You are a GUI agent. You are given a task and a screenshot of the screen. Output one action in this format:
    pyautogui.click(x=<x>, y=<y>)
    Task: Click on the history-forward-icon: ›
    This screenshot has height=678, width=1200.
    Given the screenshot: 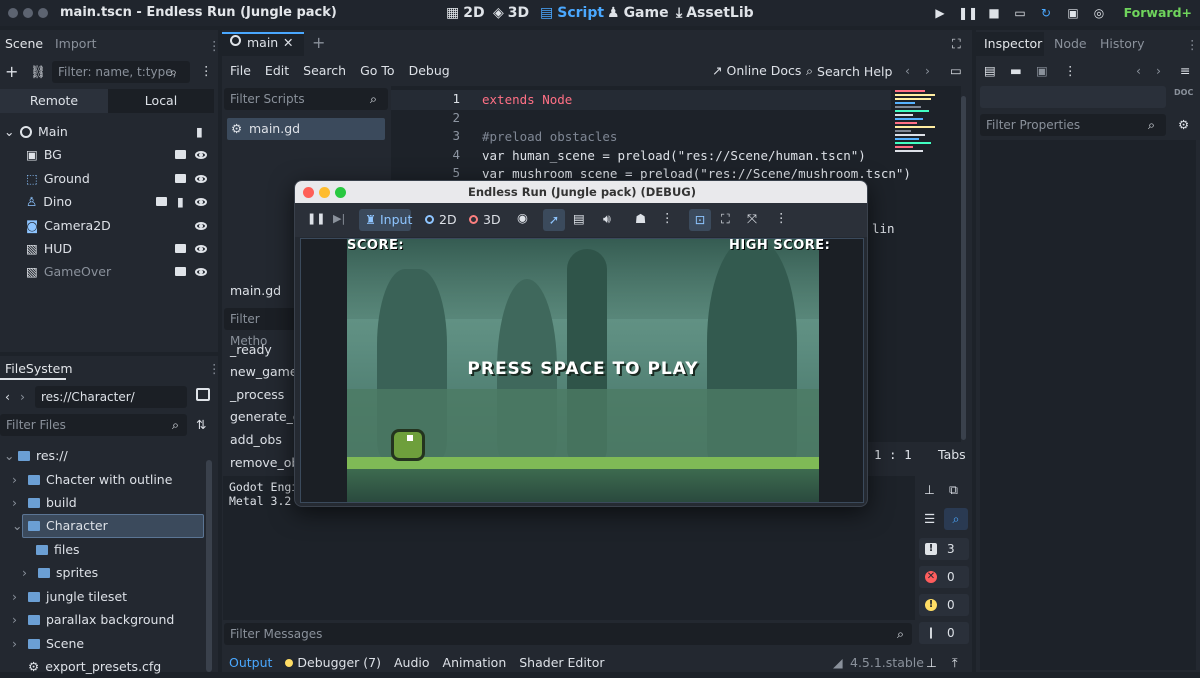 What is the action you would take?
    pyautogui.click(x=1158, y=70)
    